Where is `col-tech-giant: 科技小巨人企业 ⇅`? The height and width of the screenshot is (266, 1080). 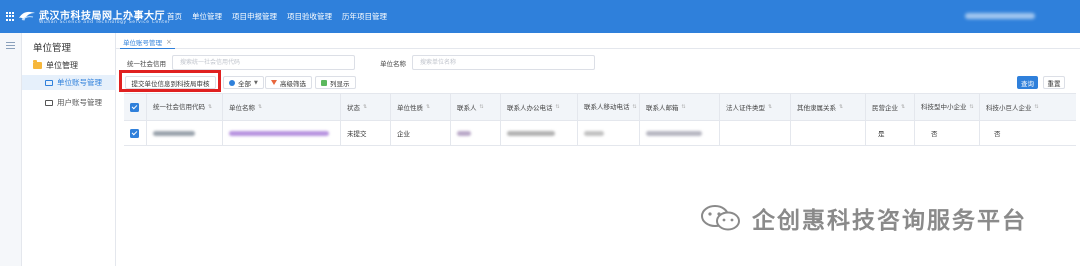 col-tech-giant: 科技小巨人企业 ⇅ is located at coordinates (1027, 107).